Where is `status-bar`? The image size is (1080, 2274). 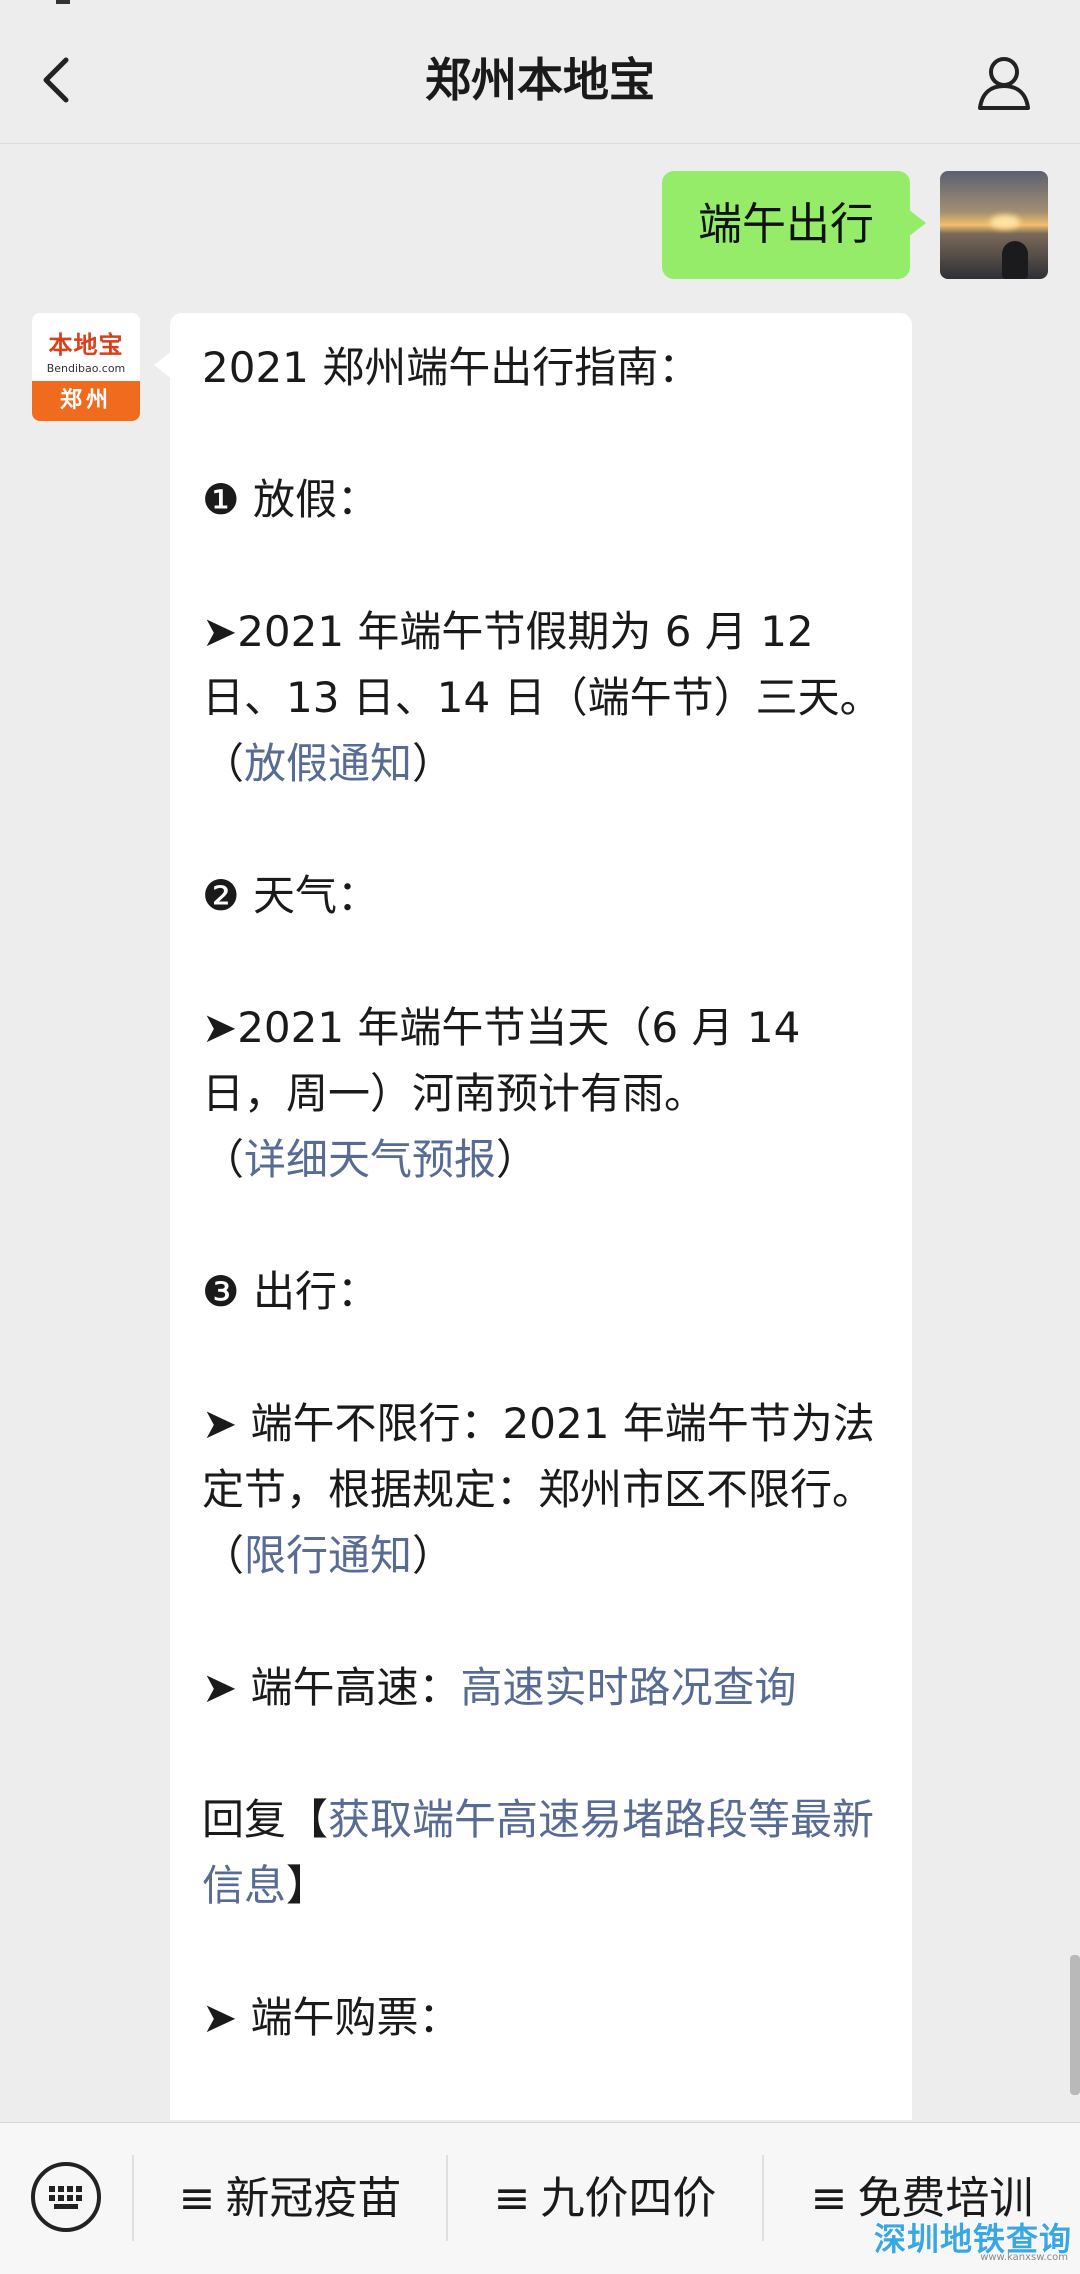
status-bar is located at coordinates (540, 5).